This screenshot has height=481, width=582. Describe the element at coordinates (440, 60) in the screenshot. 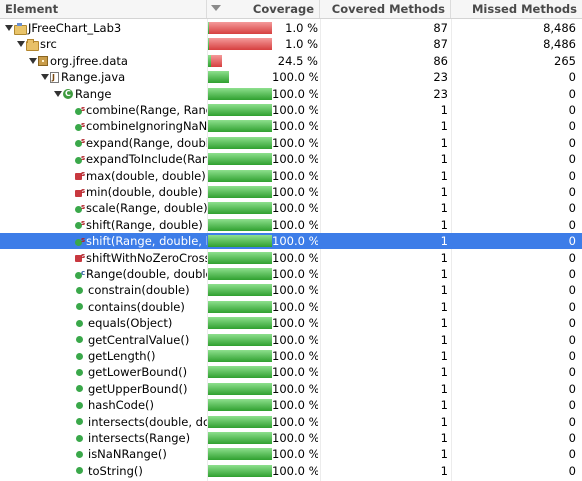

I see `covered-methods-count: 86` at that location.